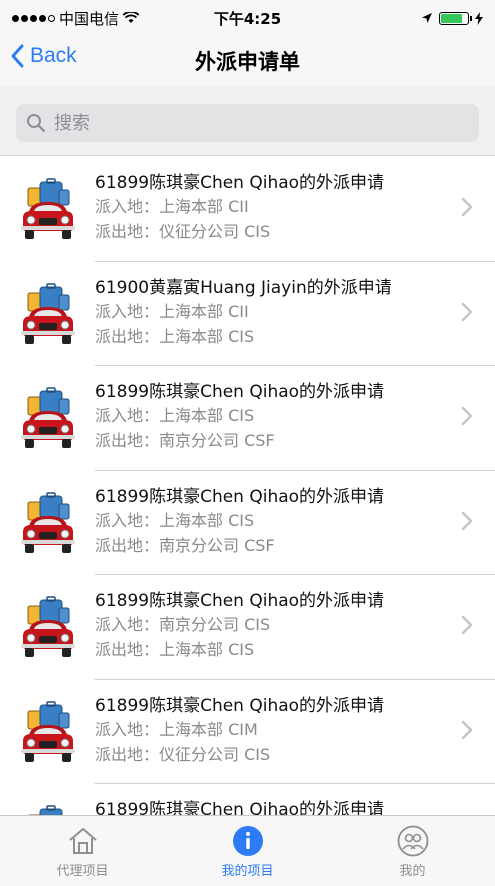 The width and height of the screenshot is (495, 886). I want to click on navigation-bar: Back 外派申请单, so click(247, 61).